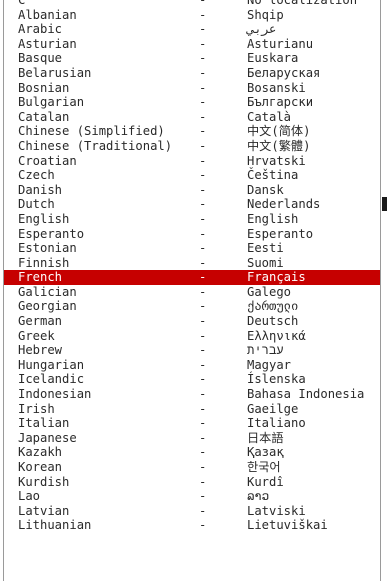 This screenshot has width=388, height=581. What do you see at coordinates (192, 525) in the screenshot?
I see `language-option-lithuanian: Lithuanian - Lietuviškai` at bounding box center [192, 525].